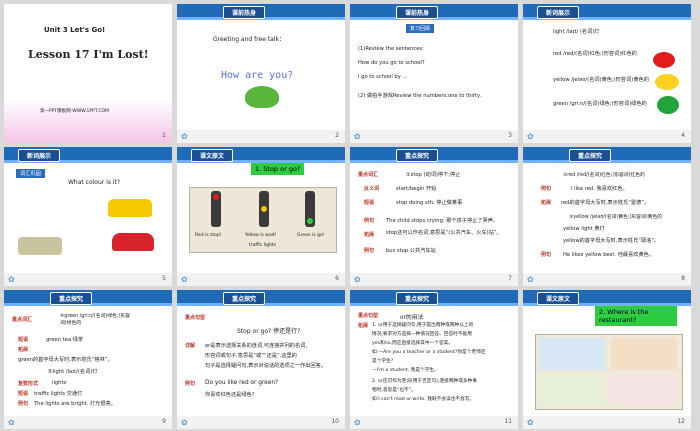 The height and width of the screenshot is (431, 700). What do you see at coordinates (411, 251) in the screenshot?
I see `example-text-2: bus stop 公共汽车站` at bounding box center [411, 251].